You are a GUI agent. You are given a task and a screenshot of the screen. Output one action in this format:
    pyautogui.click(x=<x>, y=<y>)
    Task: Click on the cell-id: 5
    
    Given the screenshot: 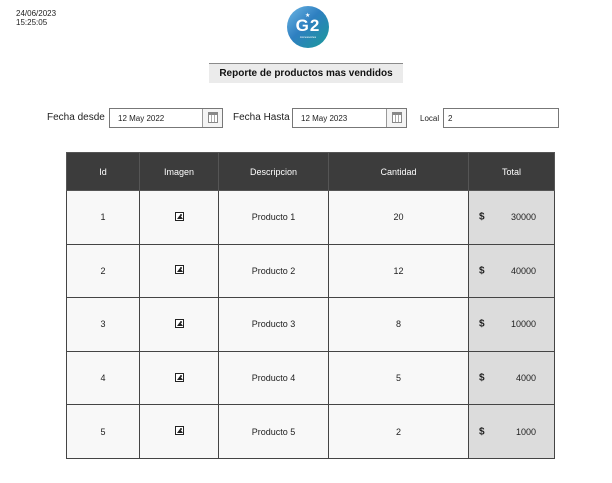 What is the action you would take?
    pyautogui.click(x=103, y=431)
    